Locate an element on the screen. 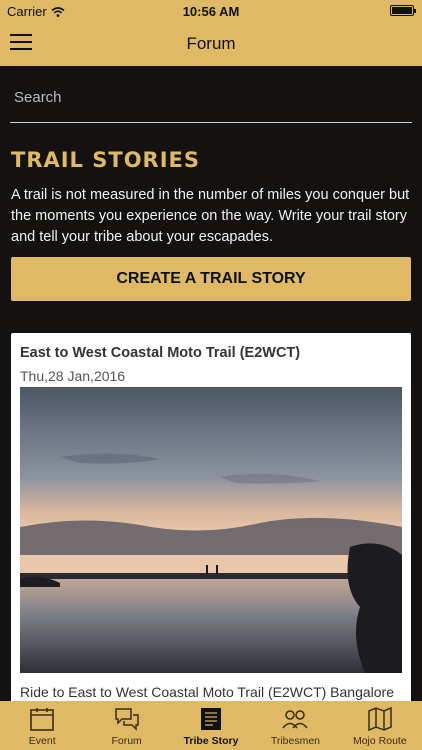  status-bar: Carrier 10:56 AM is located at coordinates (211, 11).